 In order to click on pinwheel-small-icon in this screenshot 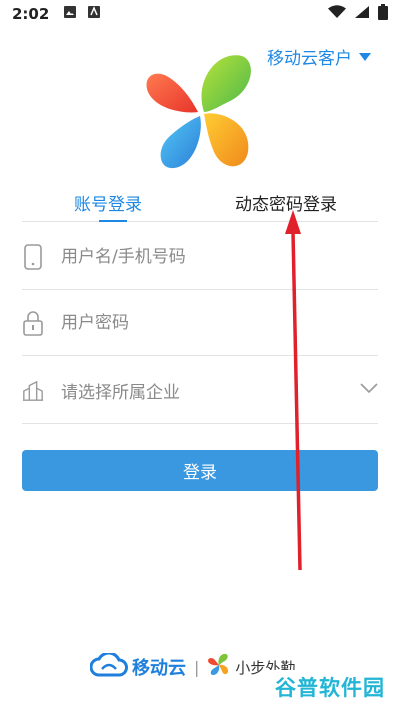, I will do `click(219, 667)`.